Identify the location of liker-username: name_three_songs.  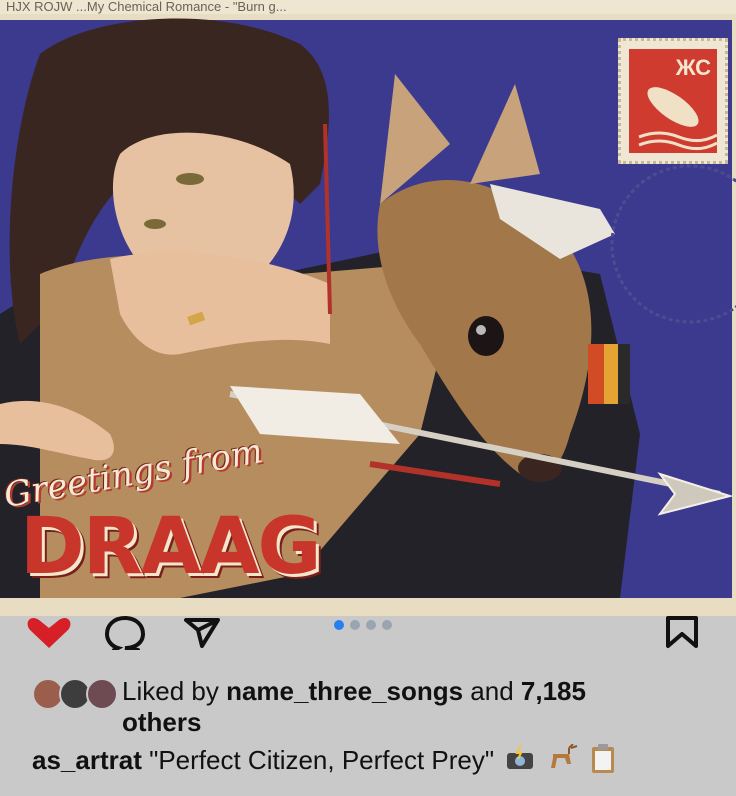
(344, 691).